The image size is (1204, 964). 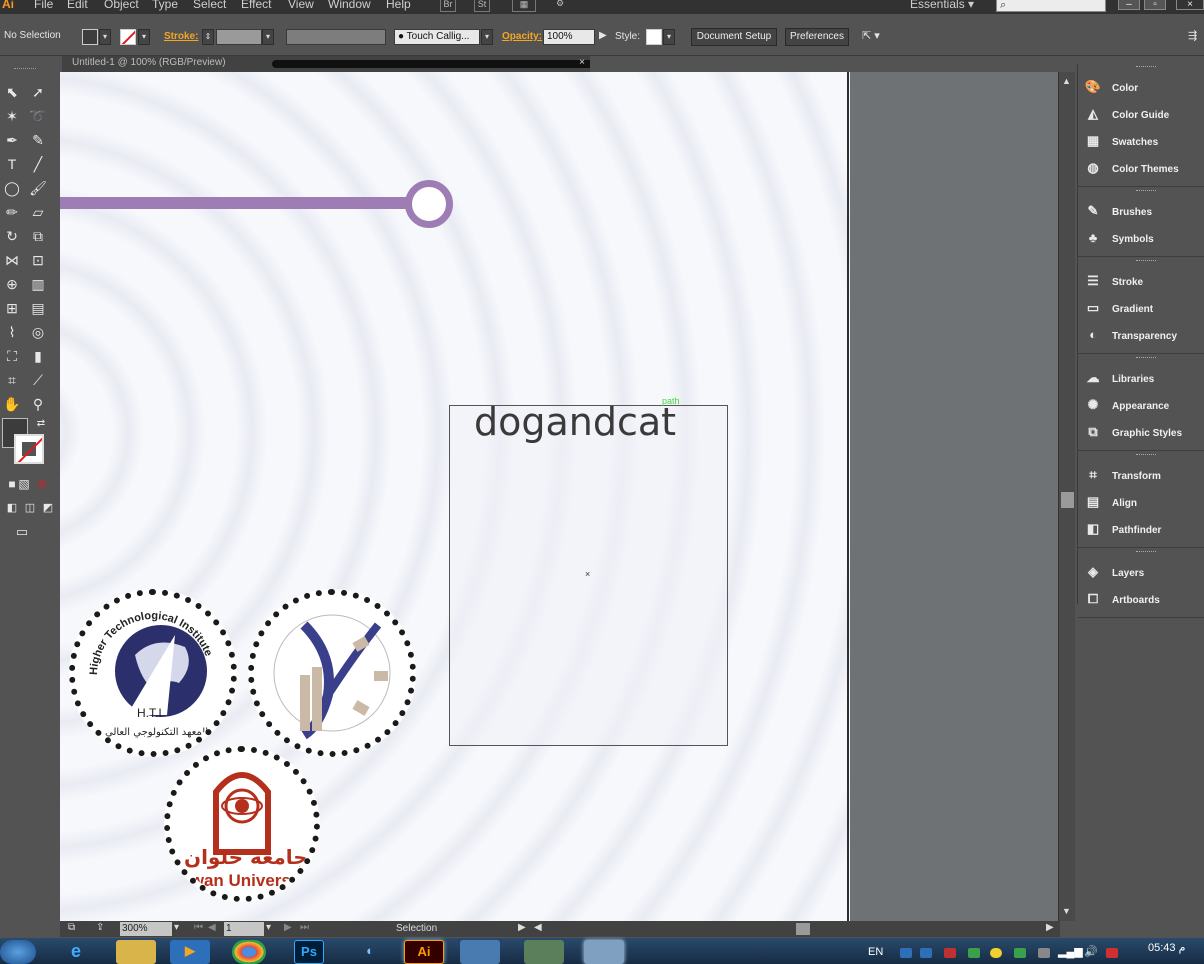 I want to click on document-tab: Untitled-1 @ 100% (RGB/Preview) ×, so click(x=326, y=64).